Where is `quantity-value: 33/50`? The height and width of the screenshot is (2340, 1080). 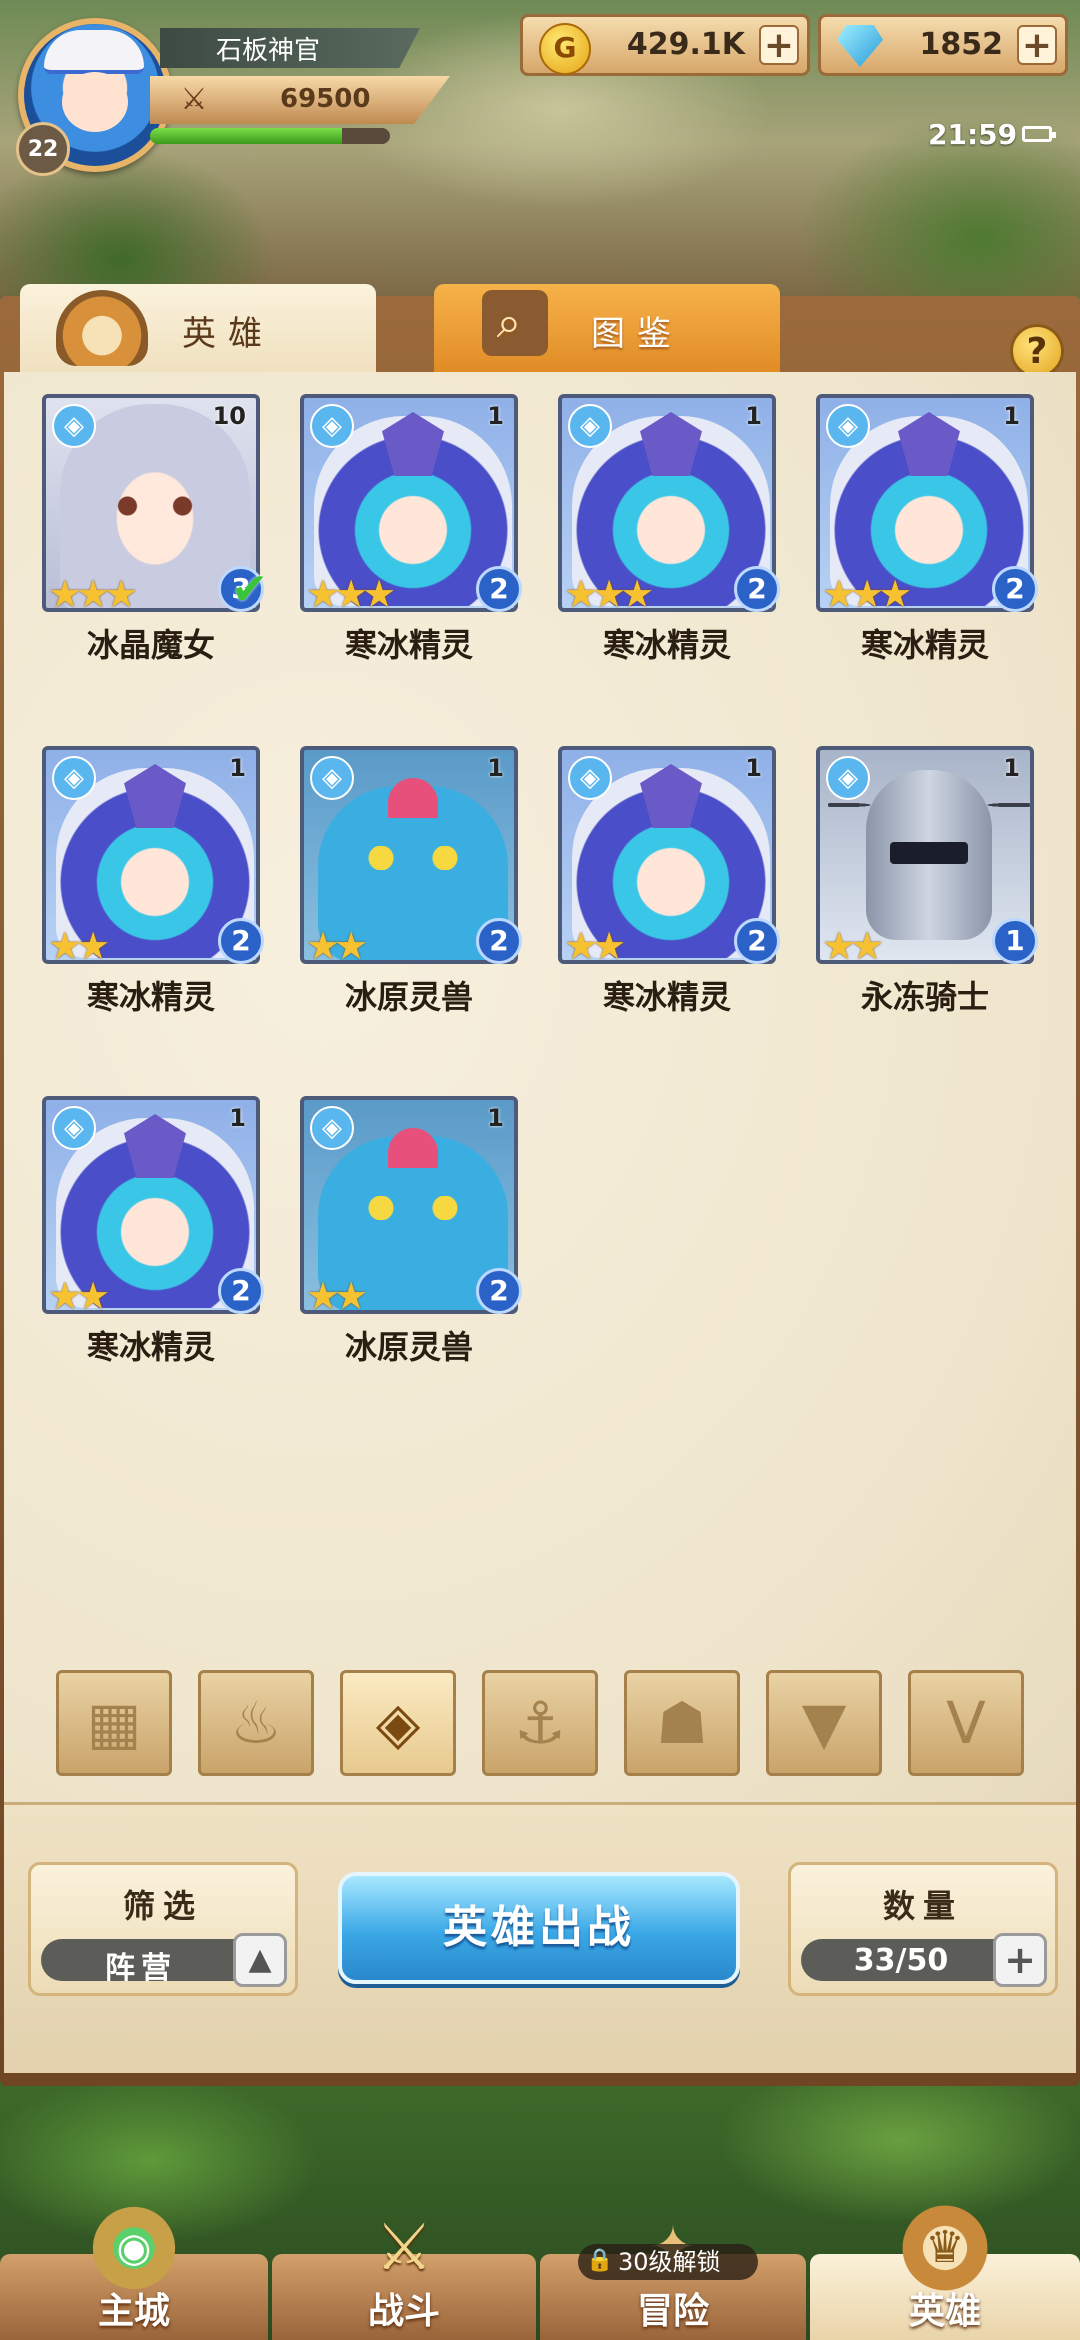
quantity-value: 33/50 is located at coordinates (901, 1960).